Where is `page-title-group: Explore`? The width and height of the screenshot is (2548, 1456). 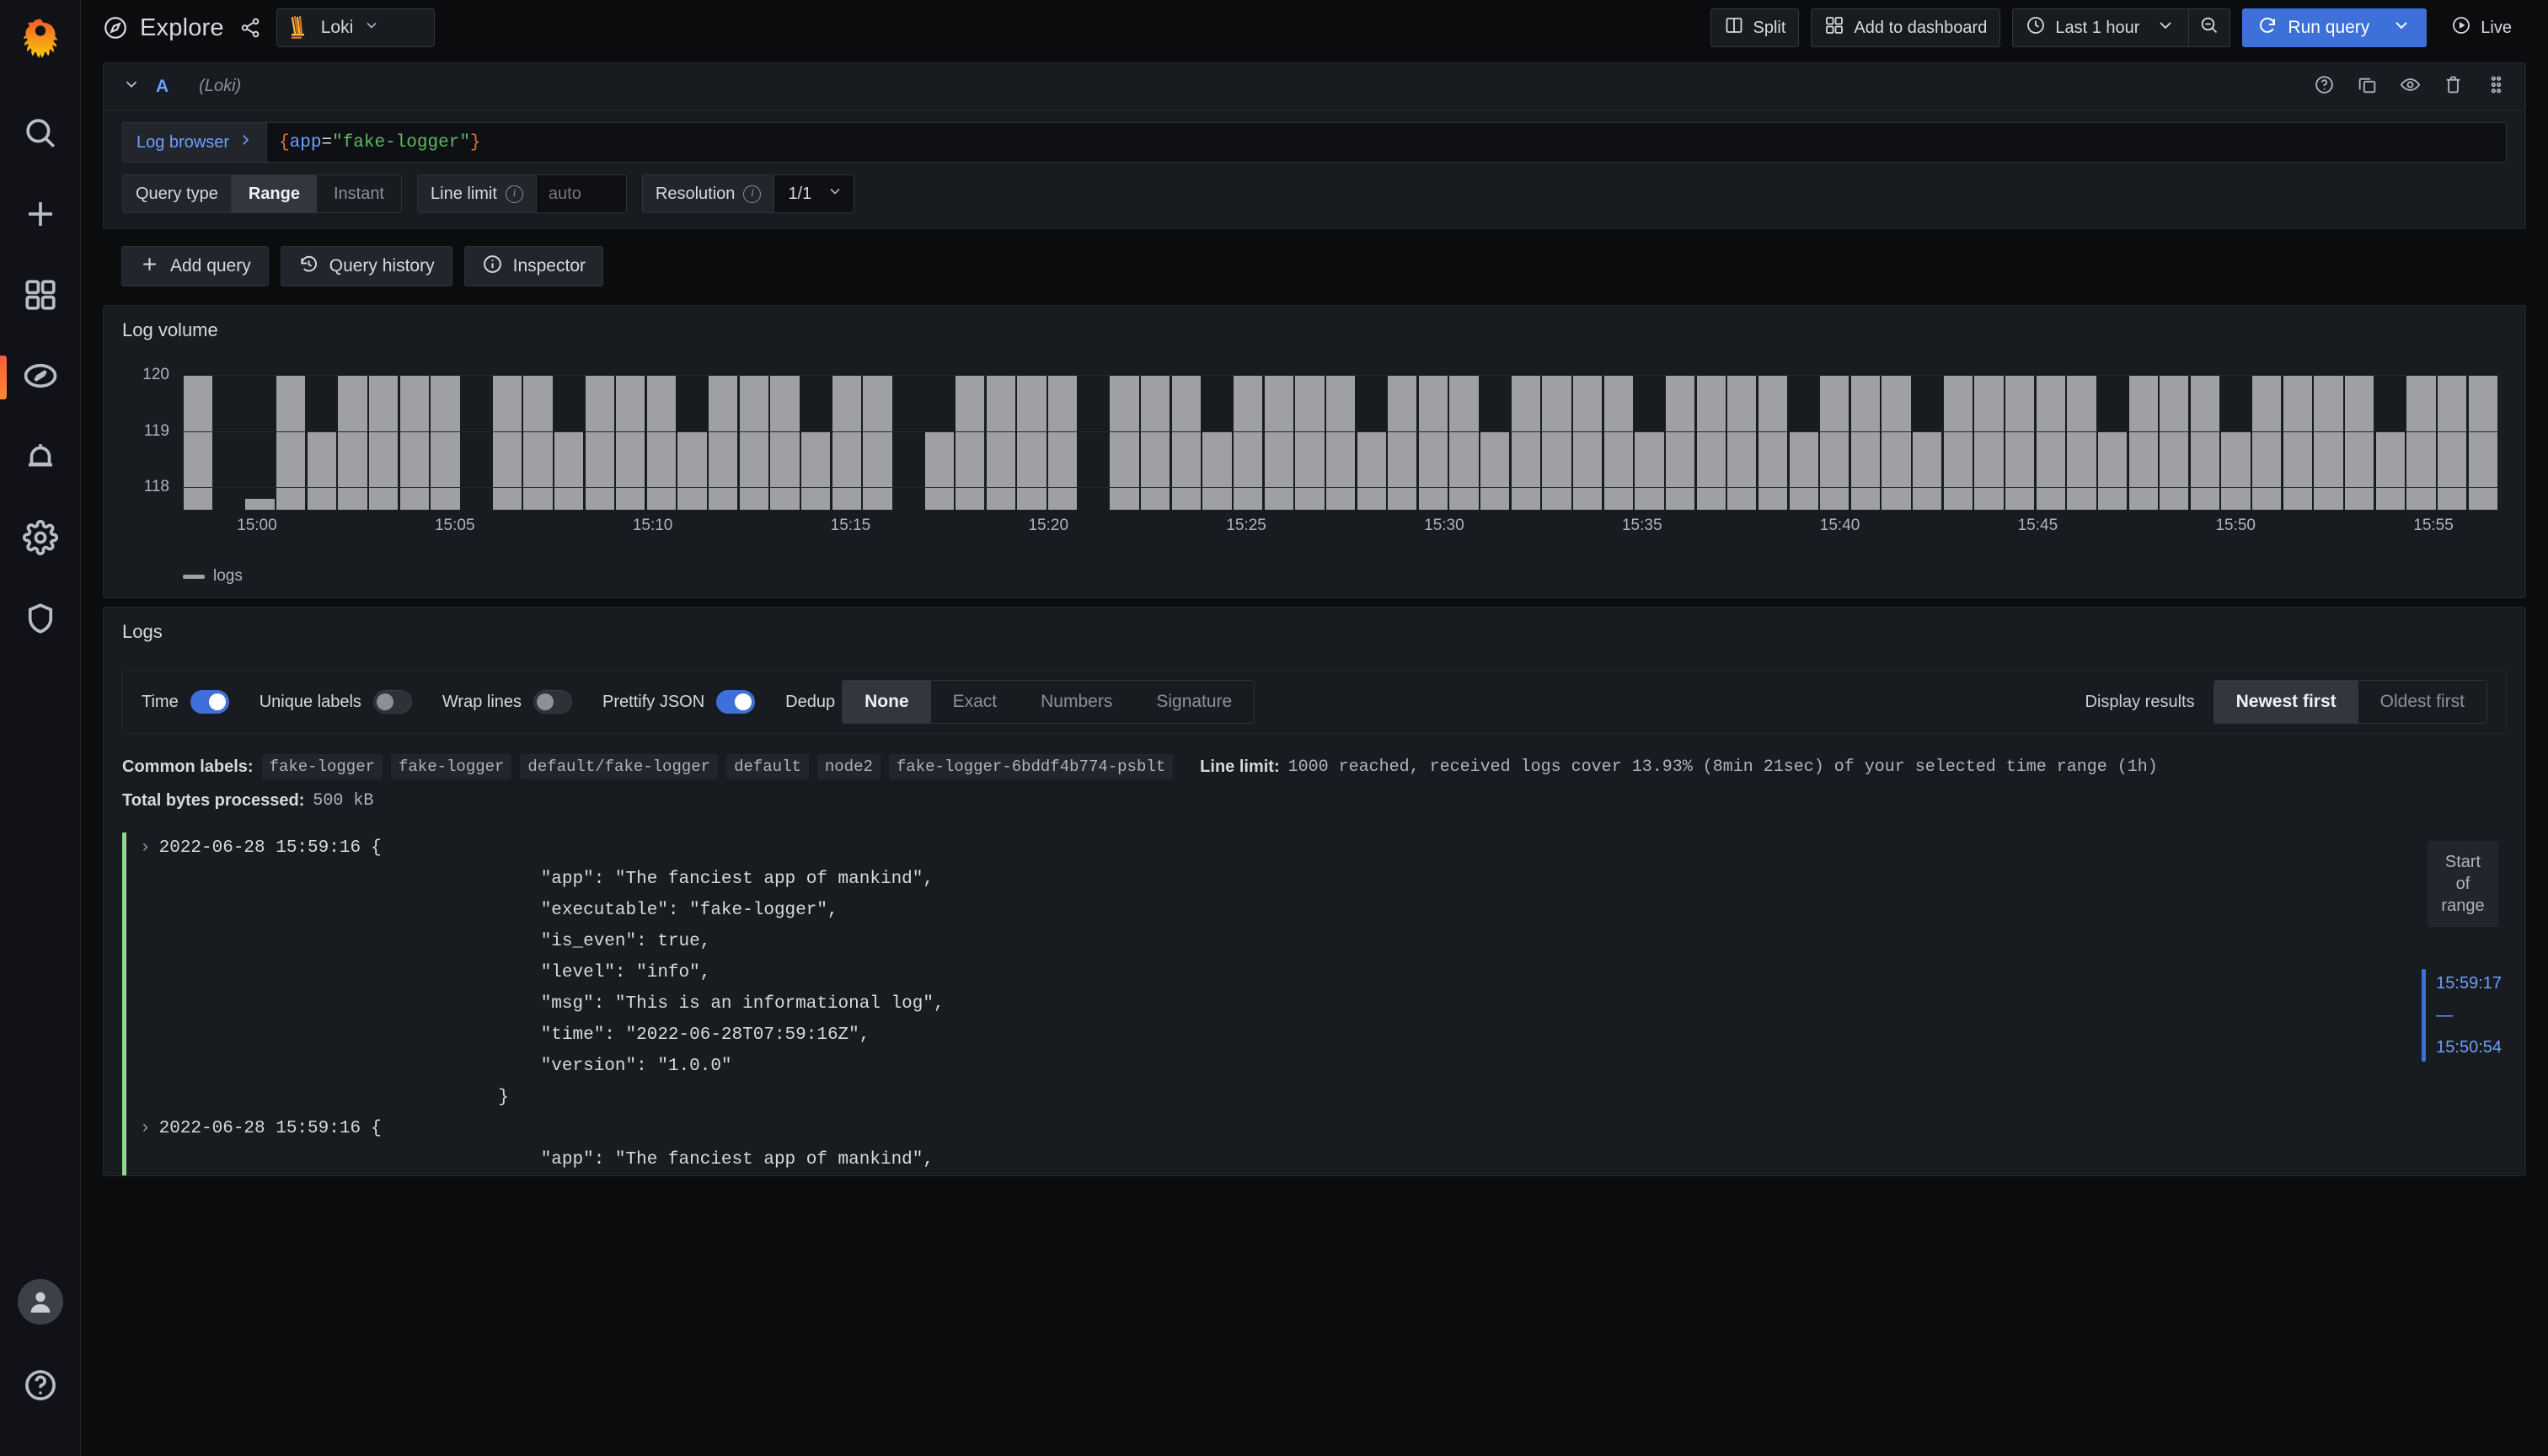
page-title-group: Explore is located at coordinates (182, 28).